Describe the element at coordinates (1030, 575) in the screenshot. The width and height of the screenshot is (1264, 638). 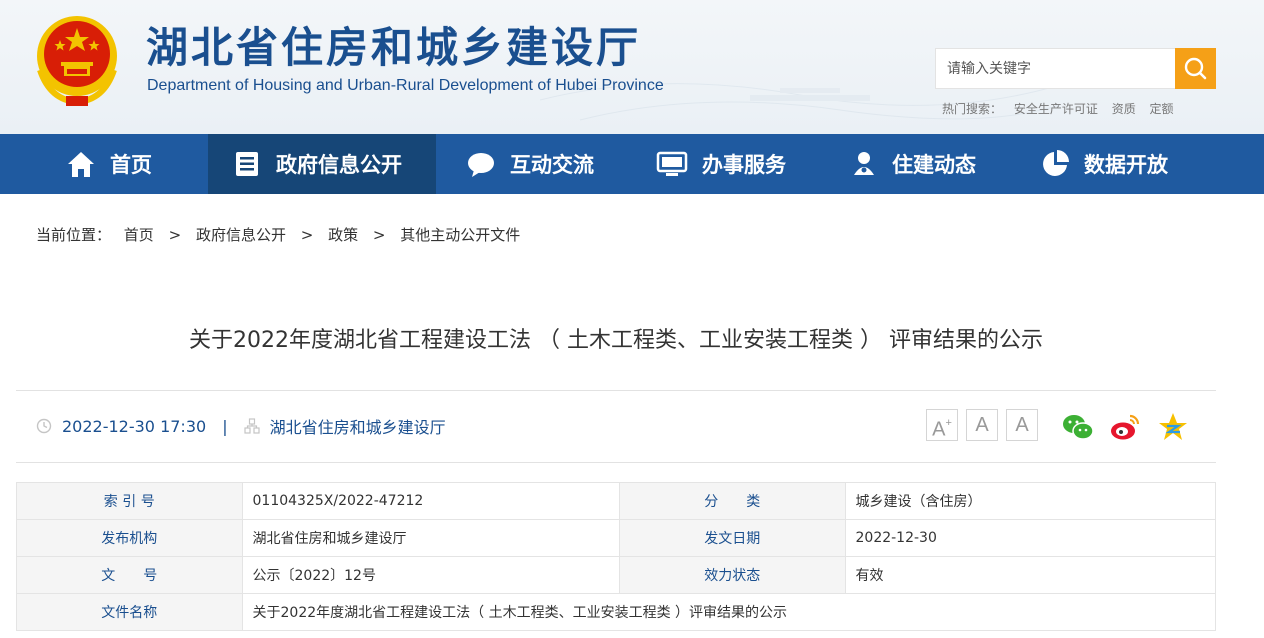
I see `info-value: 有效` at that location.